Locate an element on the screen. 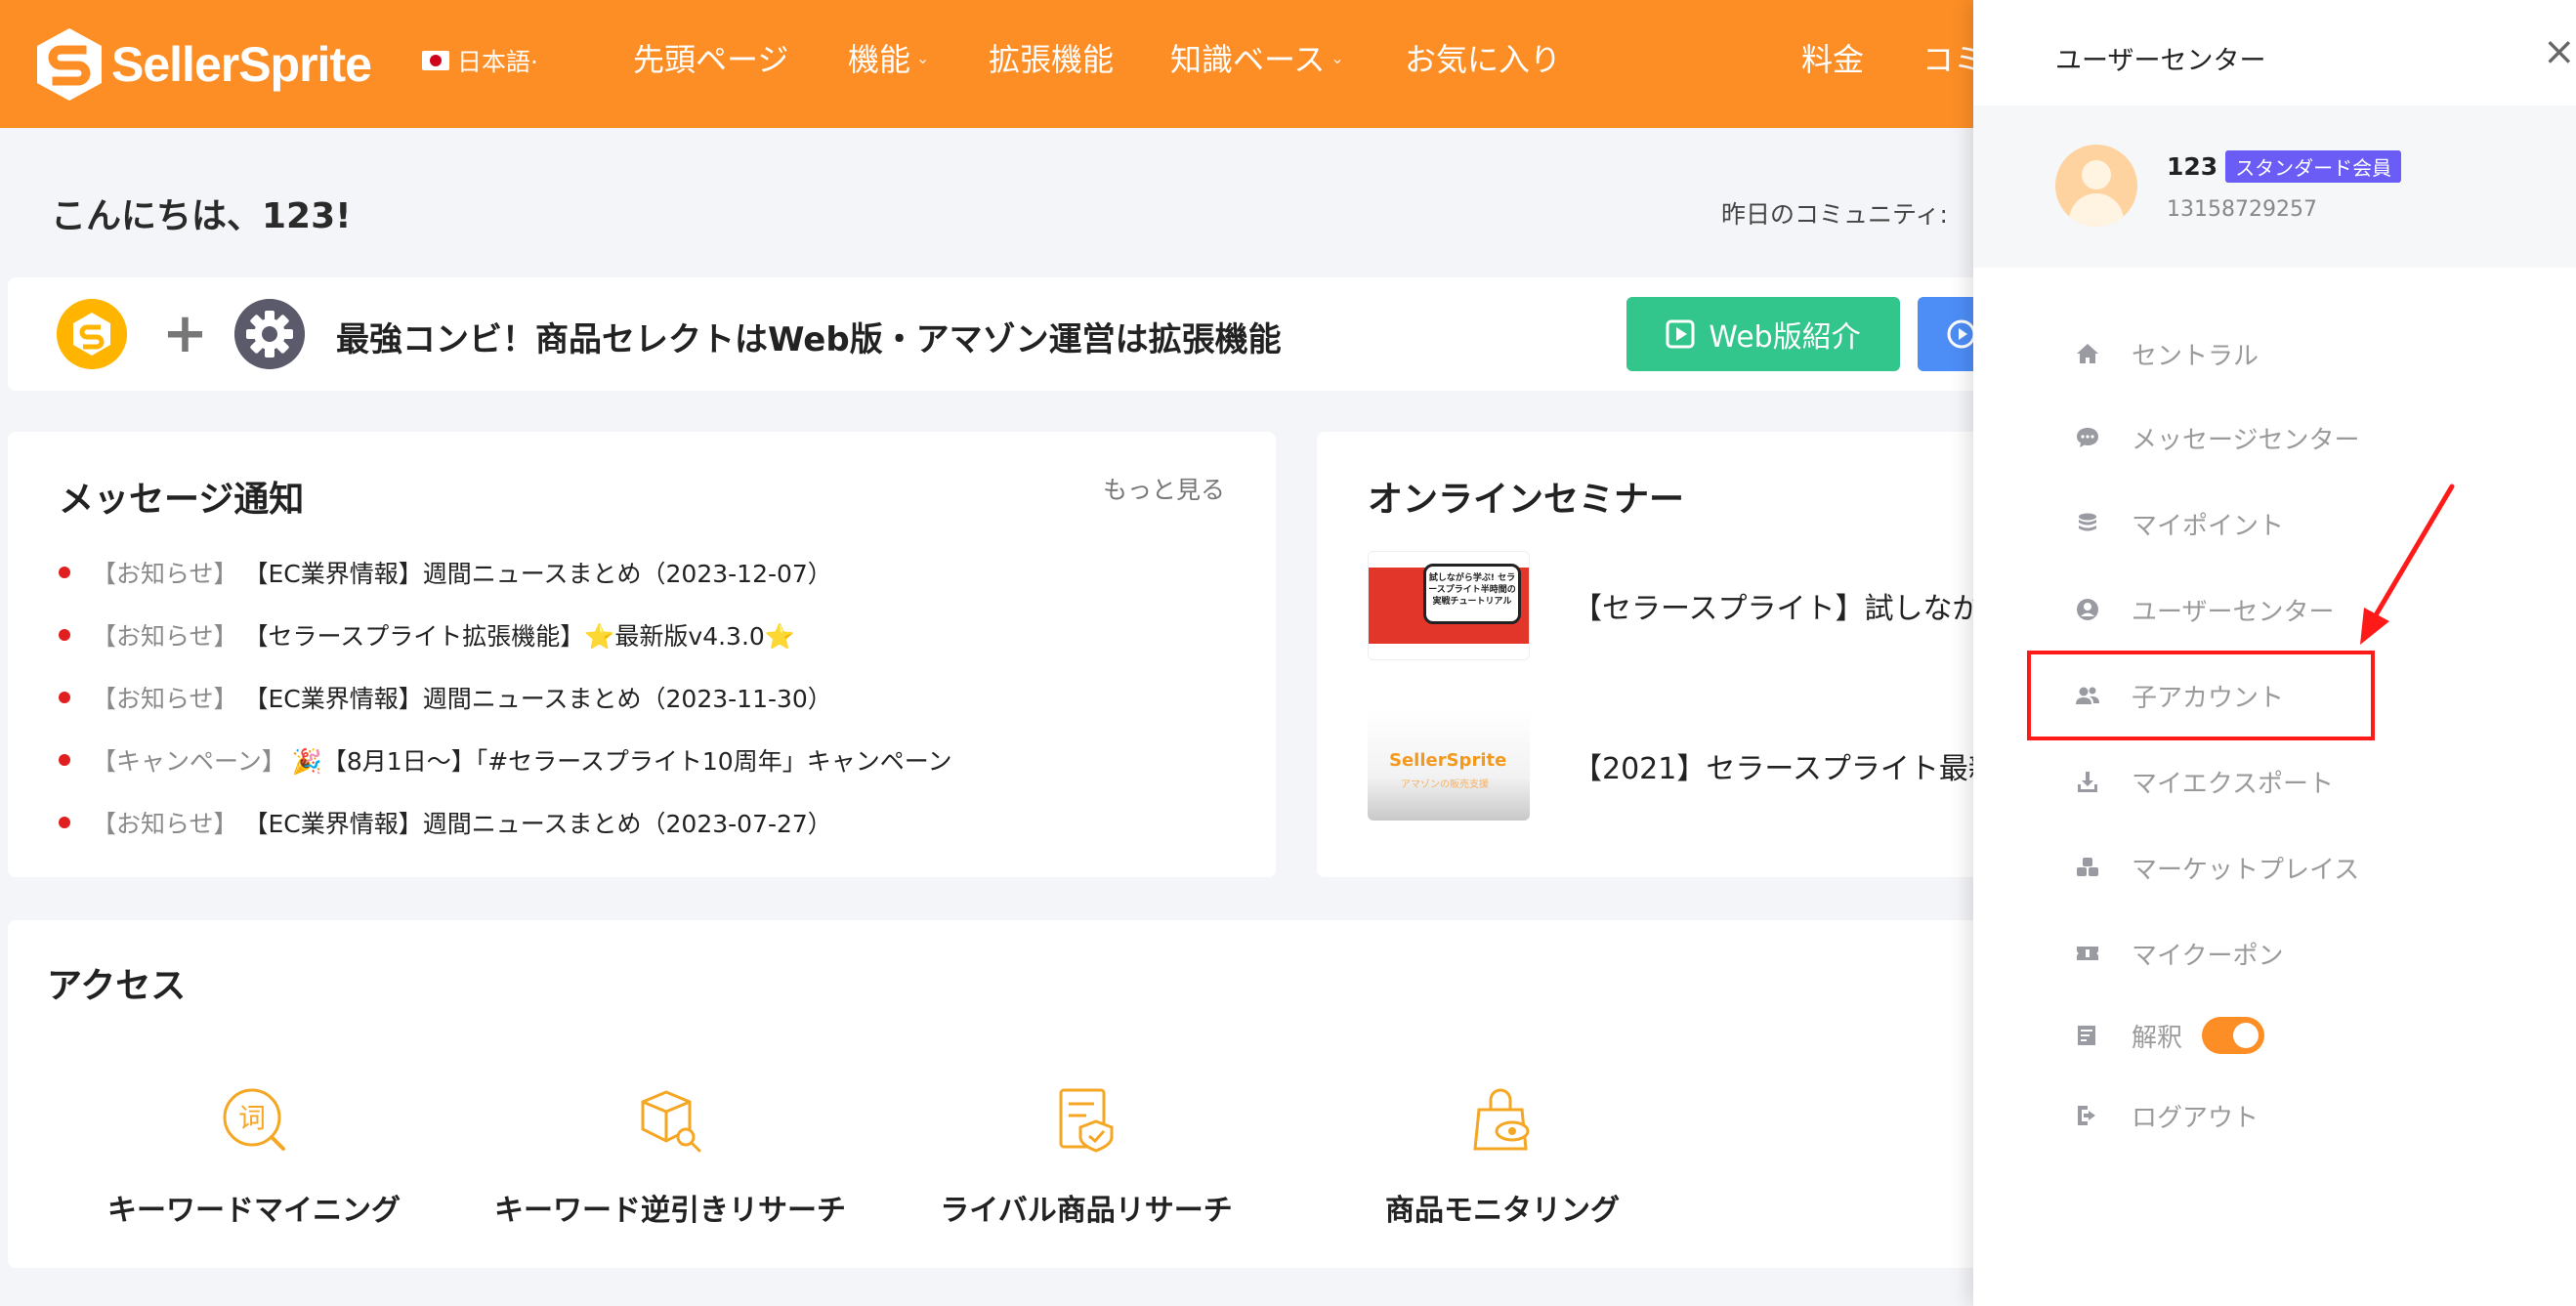 The image size is (2576, 1306). user-profile: 123 スタンダード会員 13158729257 is located at coordinates (2274, 186).